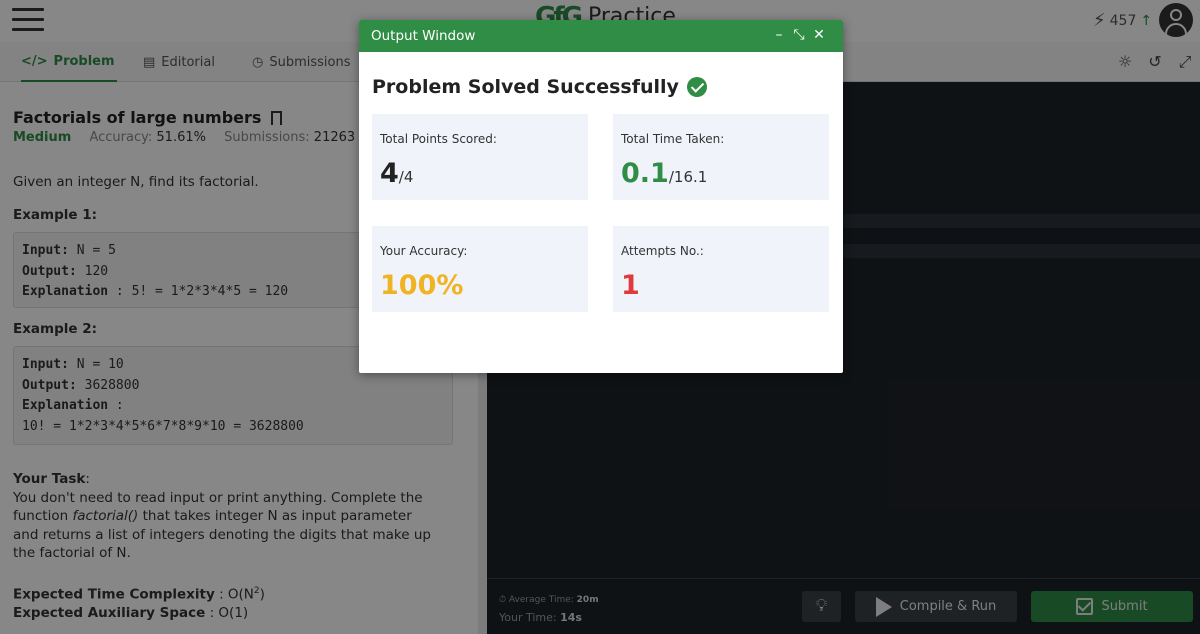 This screenshot has height=634, width=1200. What do you see at coordinates (662, 251) in the screenshot?
I see `attempts-label: Attempts No.:` at bounding box center [662, 251].